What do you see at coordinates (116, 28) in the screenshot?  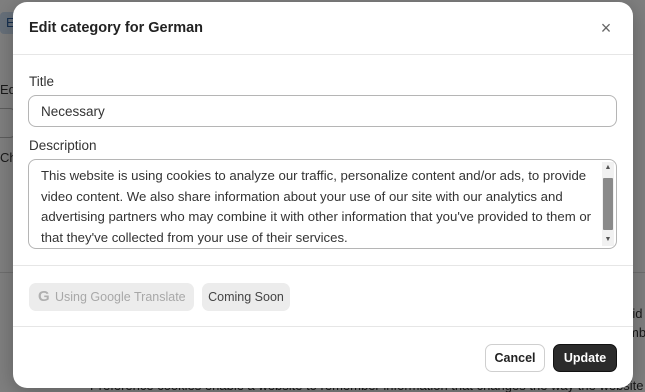 I see `modal-title: Edit category for German` at bounding box center [116, 28].